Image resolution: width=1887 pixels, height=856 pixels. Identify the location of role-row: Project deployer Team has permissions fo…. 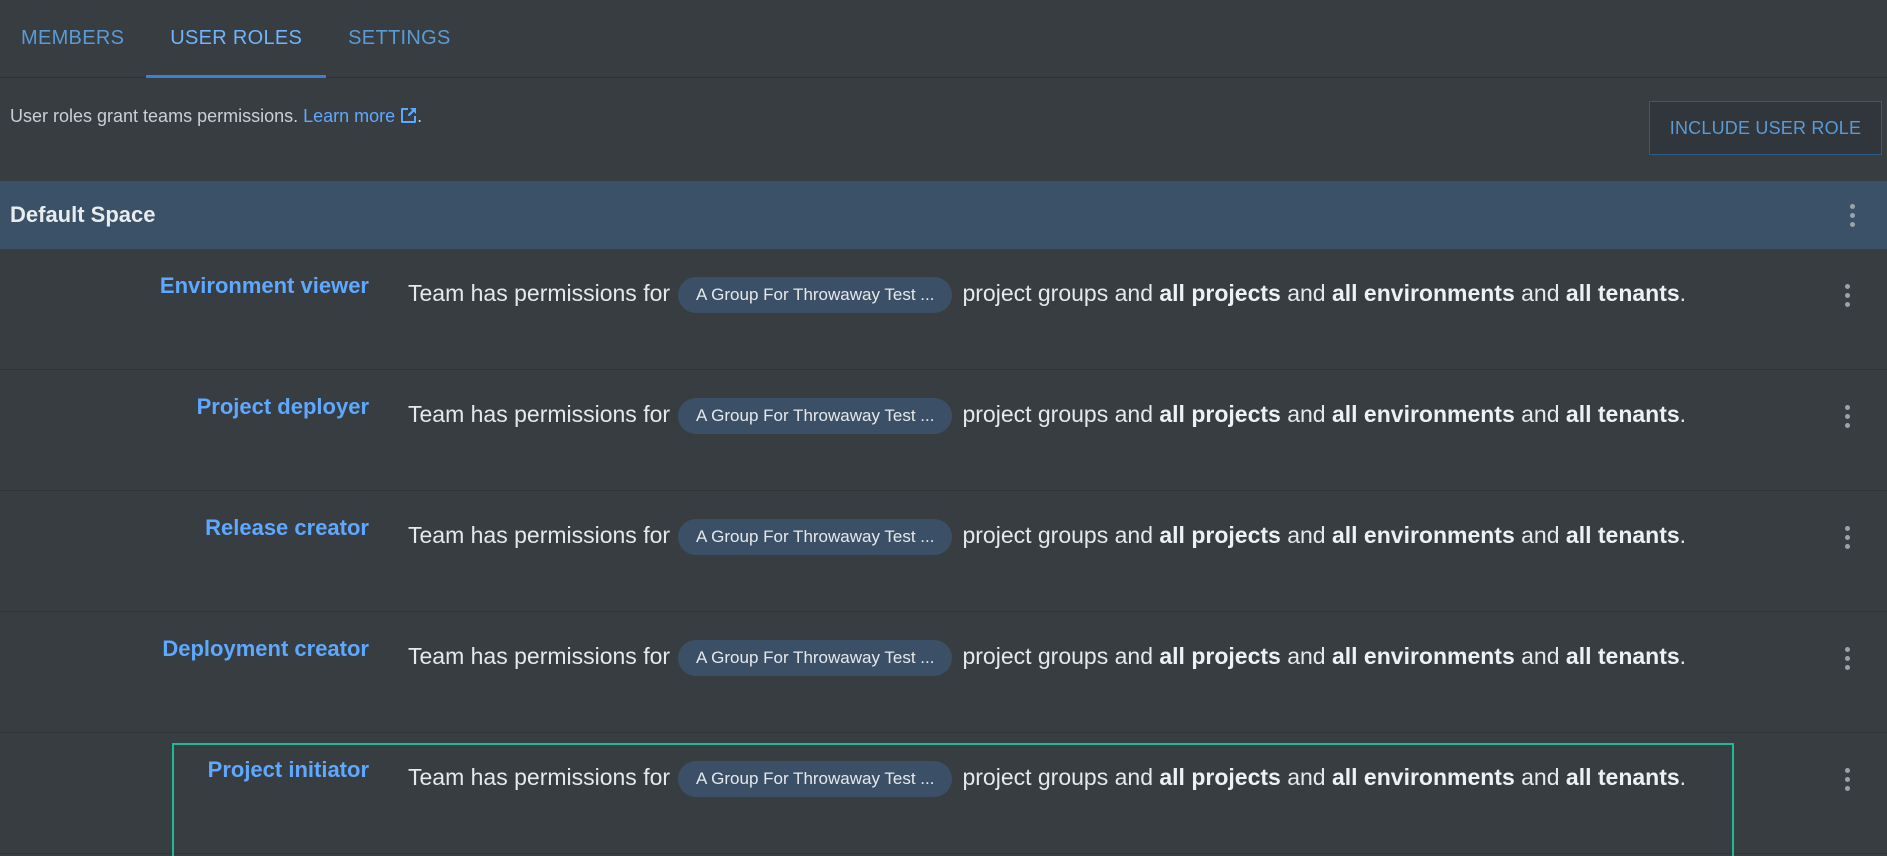
(943, 430).